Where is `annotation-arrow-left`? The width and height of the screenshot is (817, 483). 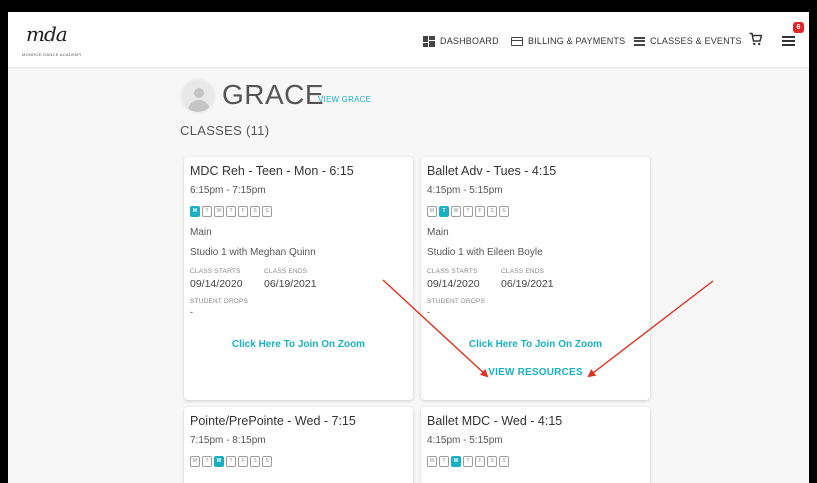
annotation-arrow-left is located at coordinates (435, 328).